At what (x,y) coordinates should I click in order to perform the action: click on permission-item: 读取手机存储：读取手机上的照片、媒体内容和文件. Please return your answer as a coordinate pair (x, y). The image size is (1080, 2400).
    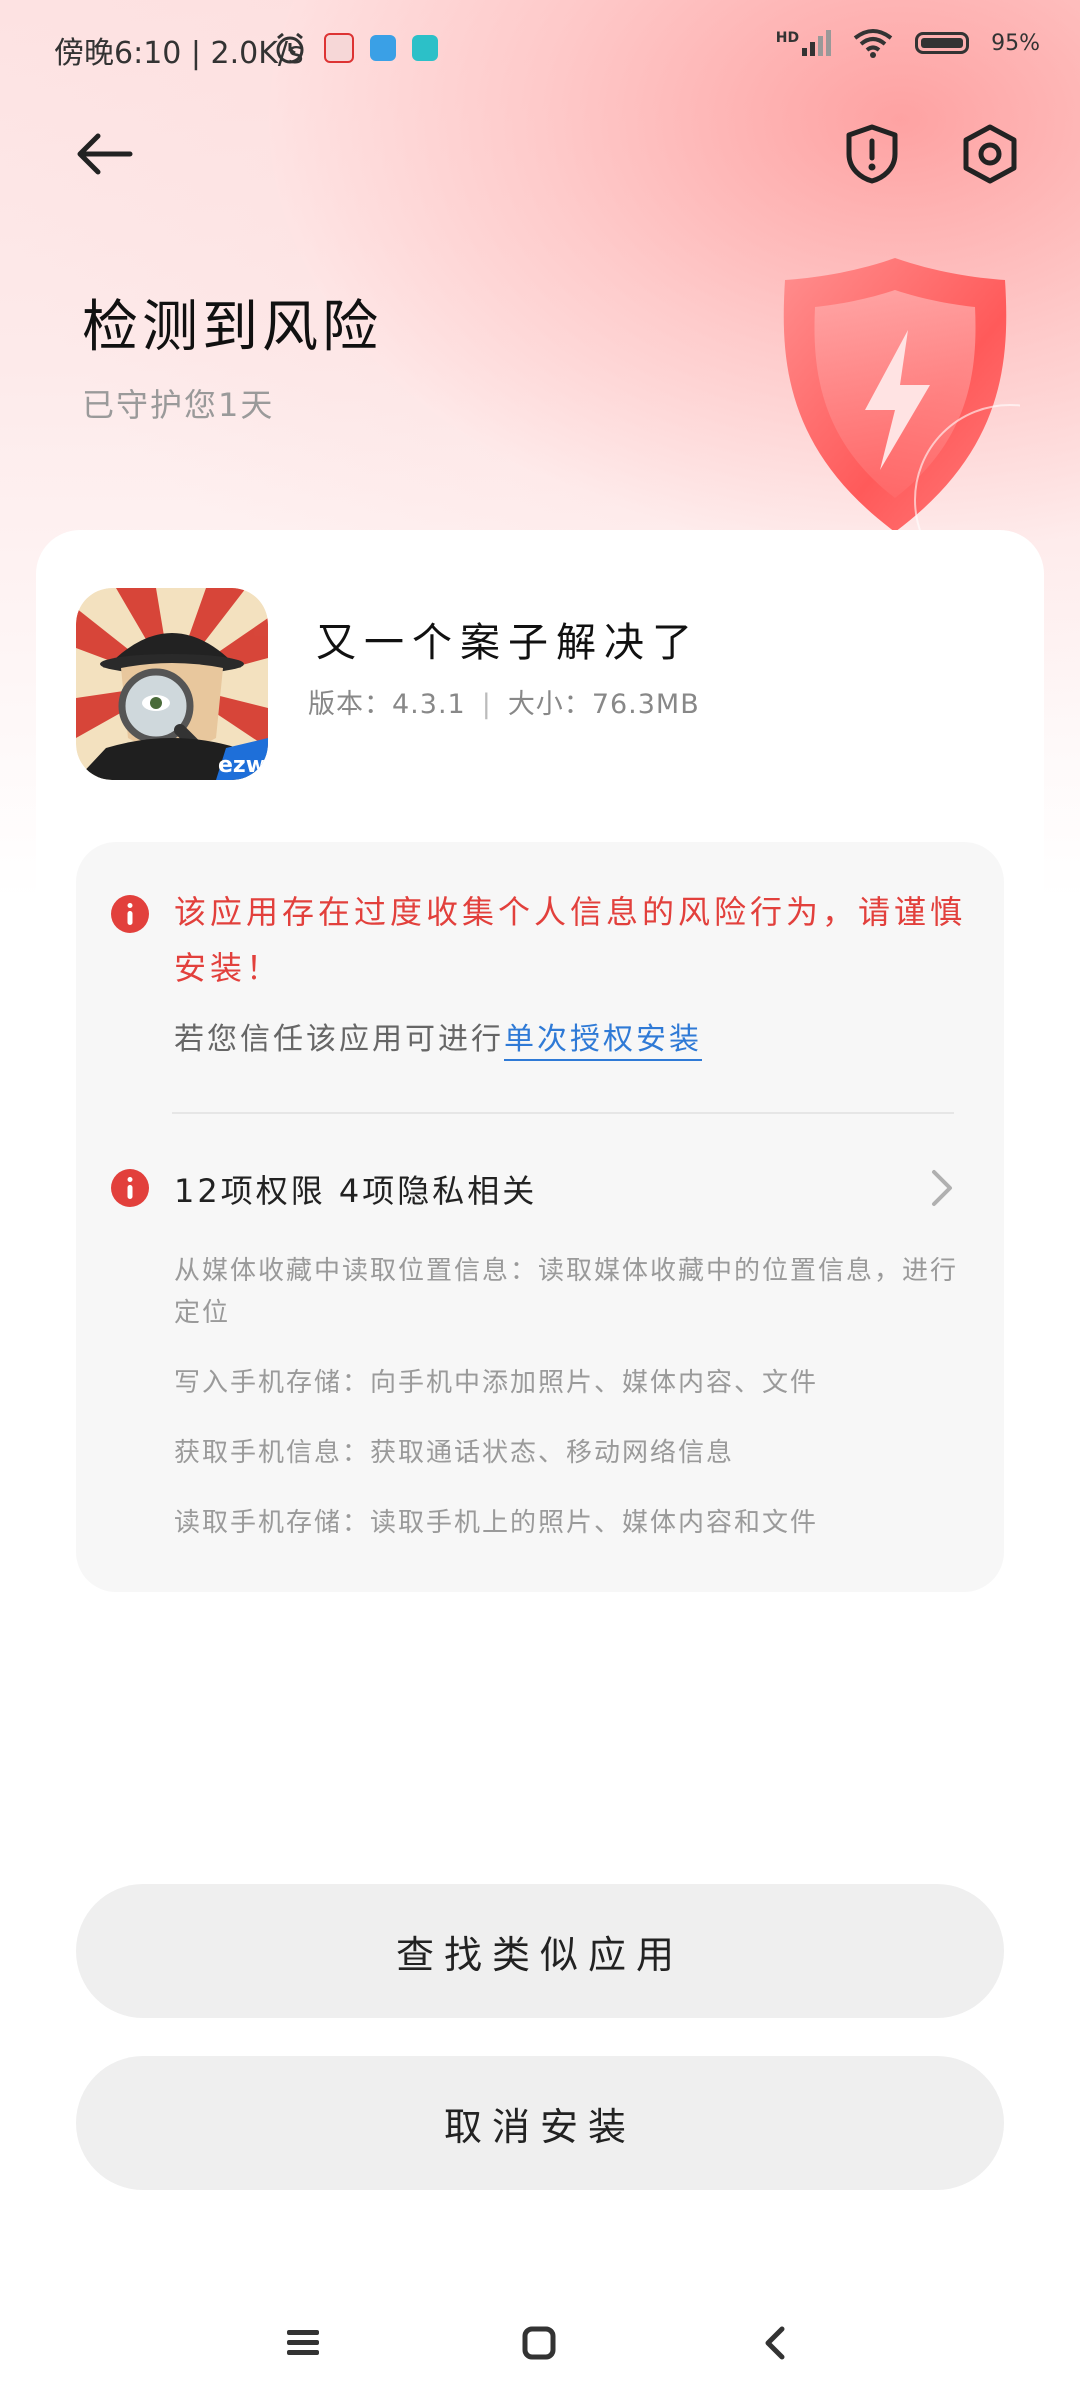
    Looking at the image, I should click on (496, 1523).